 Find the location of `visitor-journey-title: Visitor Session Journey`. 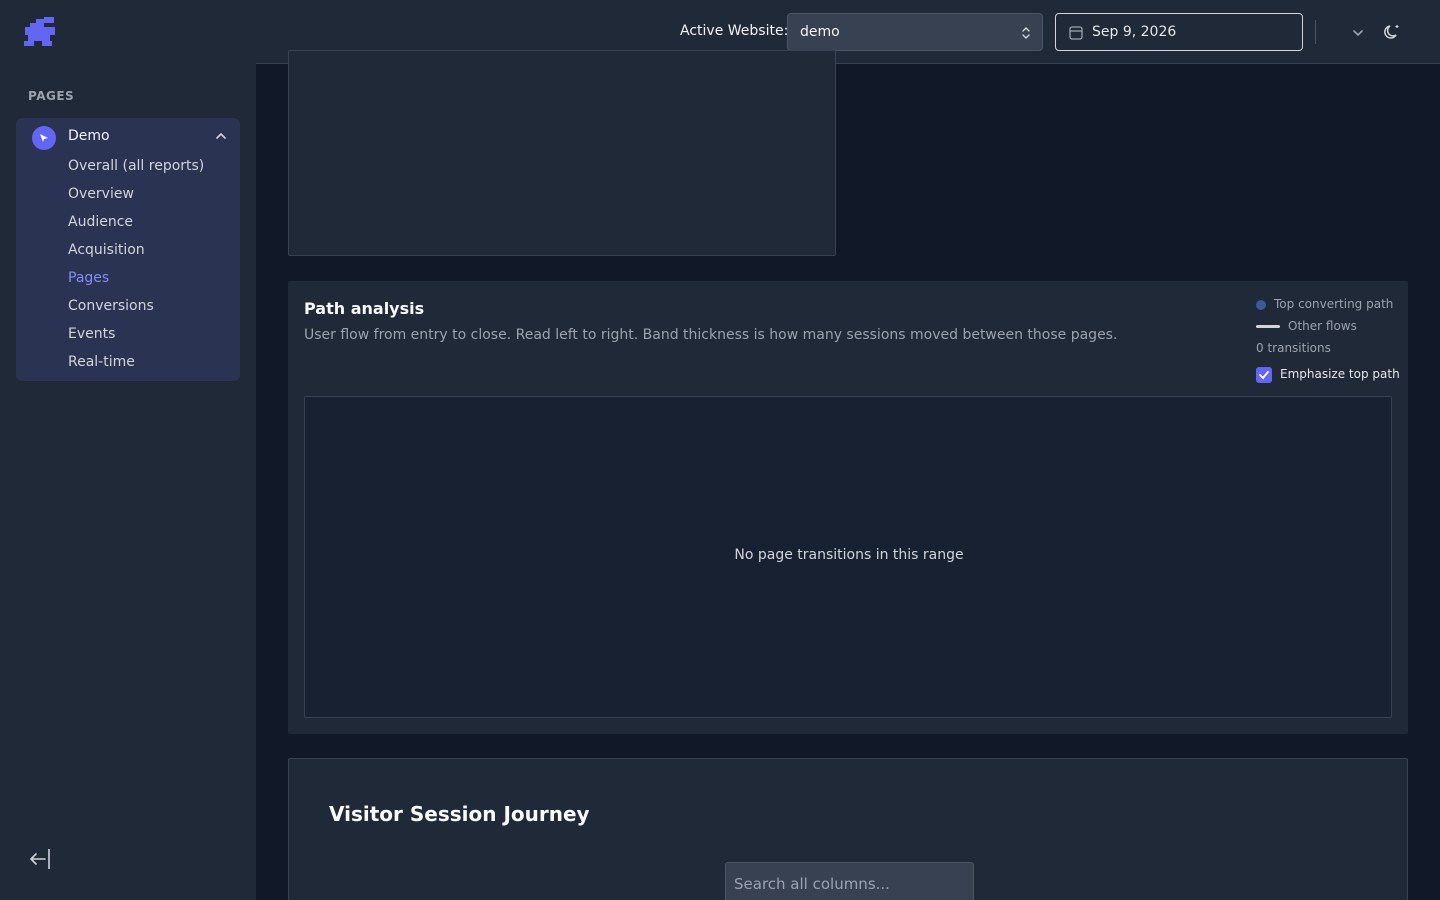

visitor-journey-title: Visitor Session Journey is located at coordinates (459, 814).